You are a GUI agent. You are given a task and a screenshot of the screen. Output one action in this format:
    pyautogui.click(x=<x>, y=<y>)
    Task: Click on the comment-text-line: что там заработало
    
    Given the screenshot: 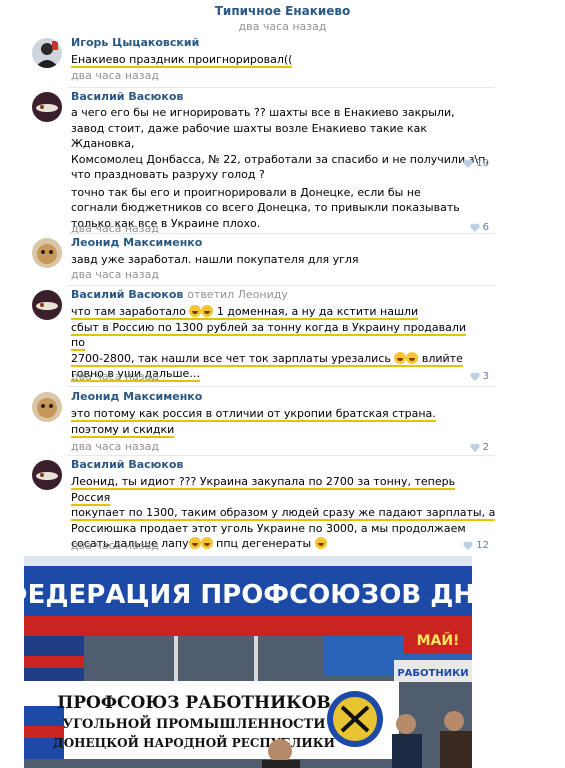 What is the action you would take?
    pyautogui.click(x=128, y=311)
    